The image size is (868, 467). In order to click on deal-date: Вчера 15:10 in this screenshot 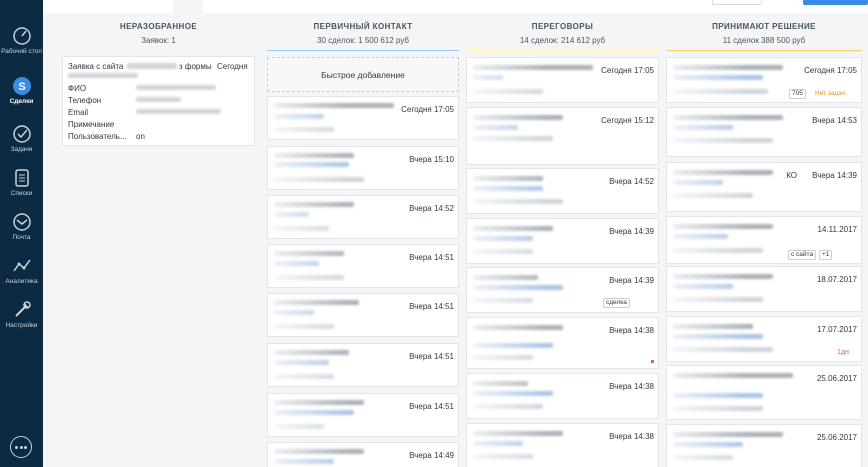, I will do `click(431, 159)`.